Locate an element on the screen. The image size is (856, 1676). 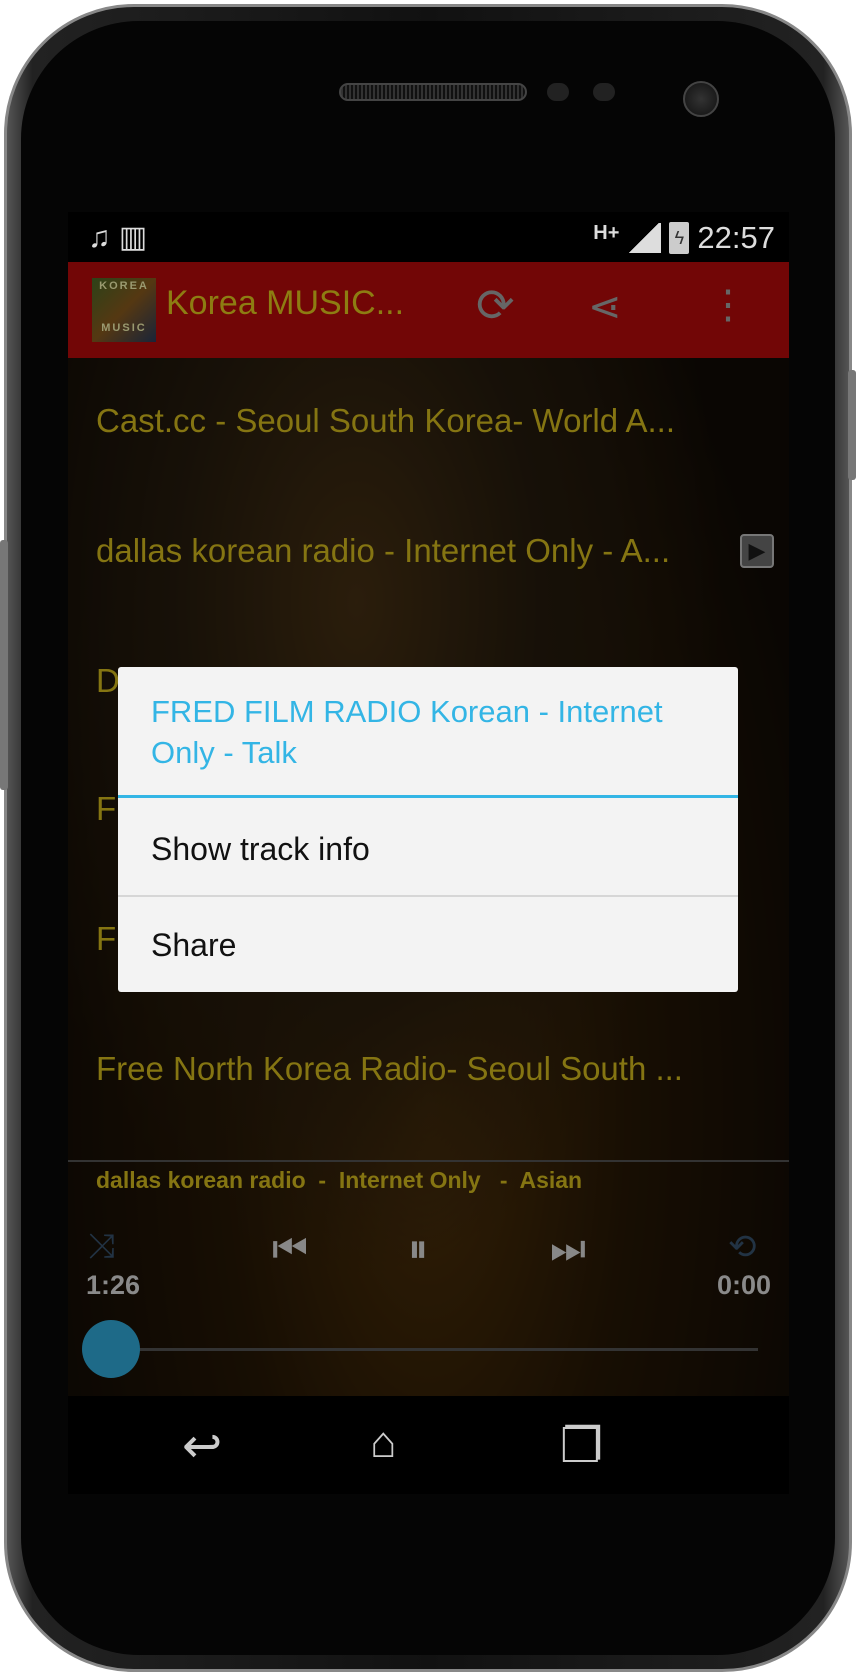
earpiece-speaker is located at coordinates (433, 92).